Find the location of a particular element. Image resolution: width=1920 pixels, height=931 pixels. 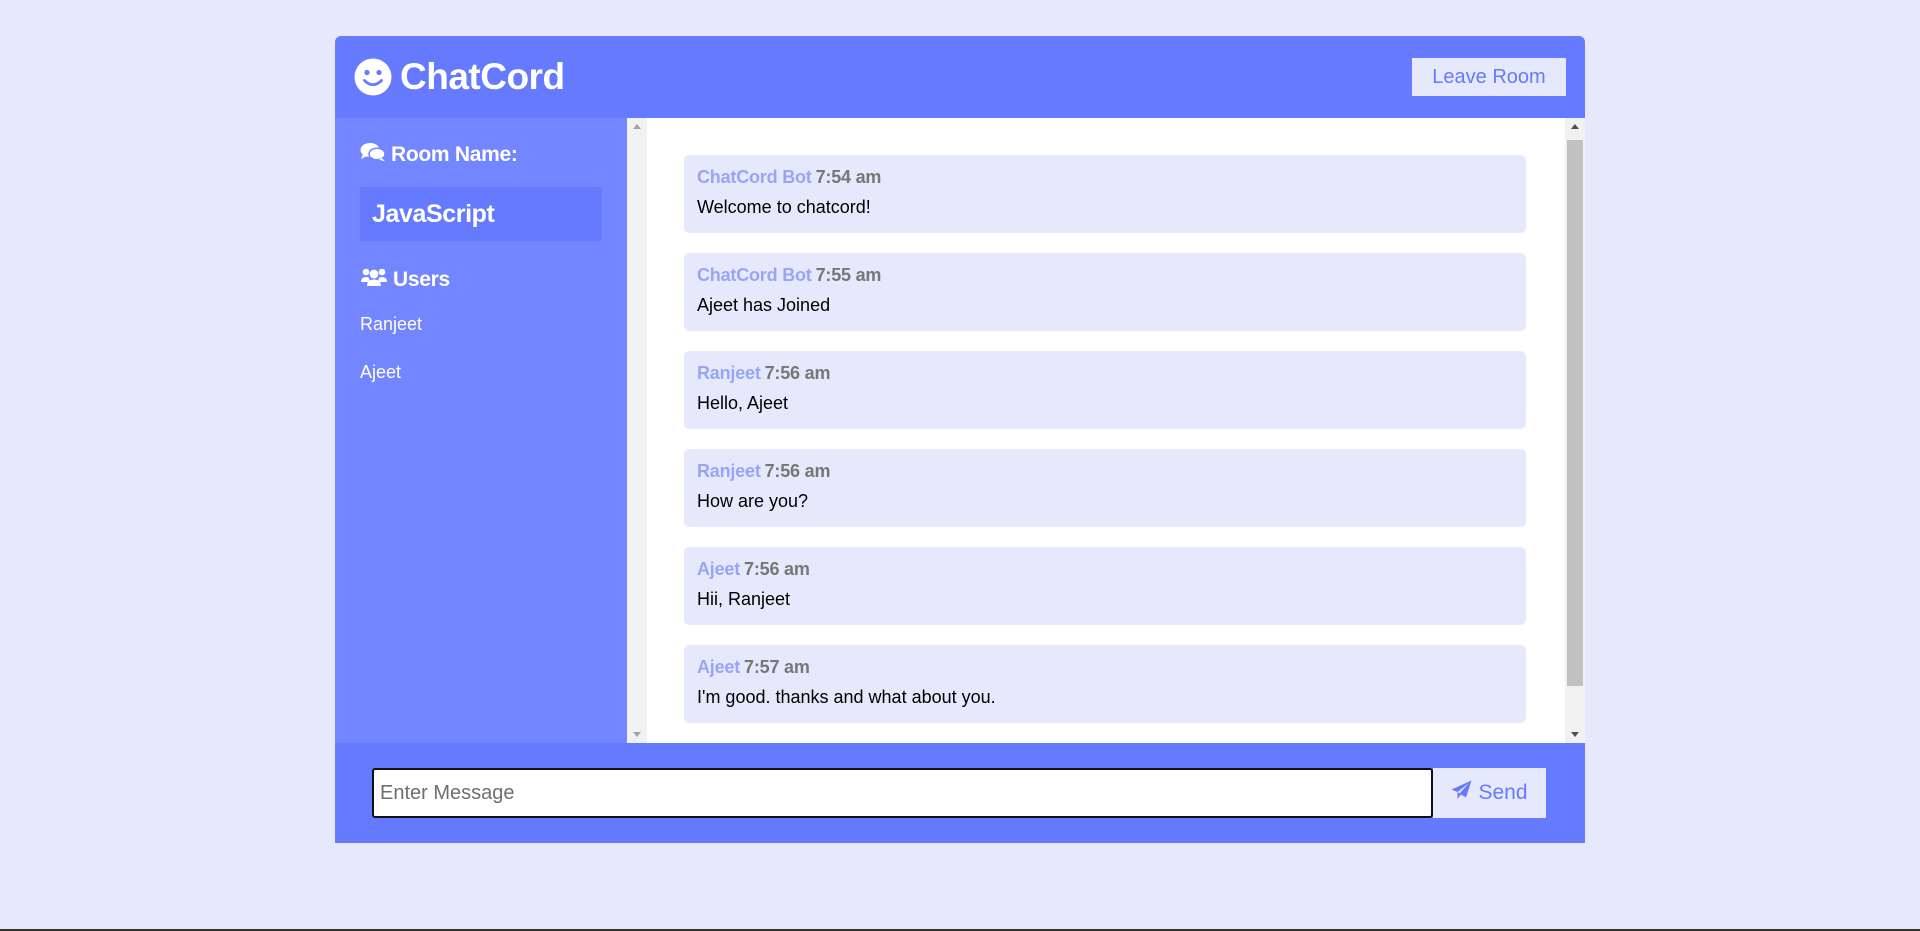

message: Ranjeet 7:56 am Hello, Ajeet is located at coordinates (1105, 390).